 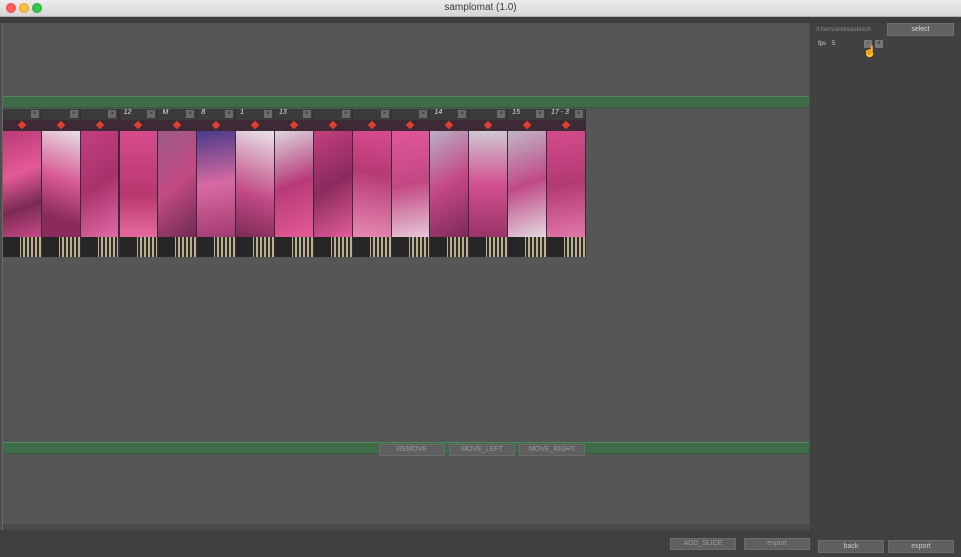 What do you see at coordinates (255, 114) in the screenshot?
I see `frame-header: 1 ×` at bounding box center [255, 114].